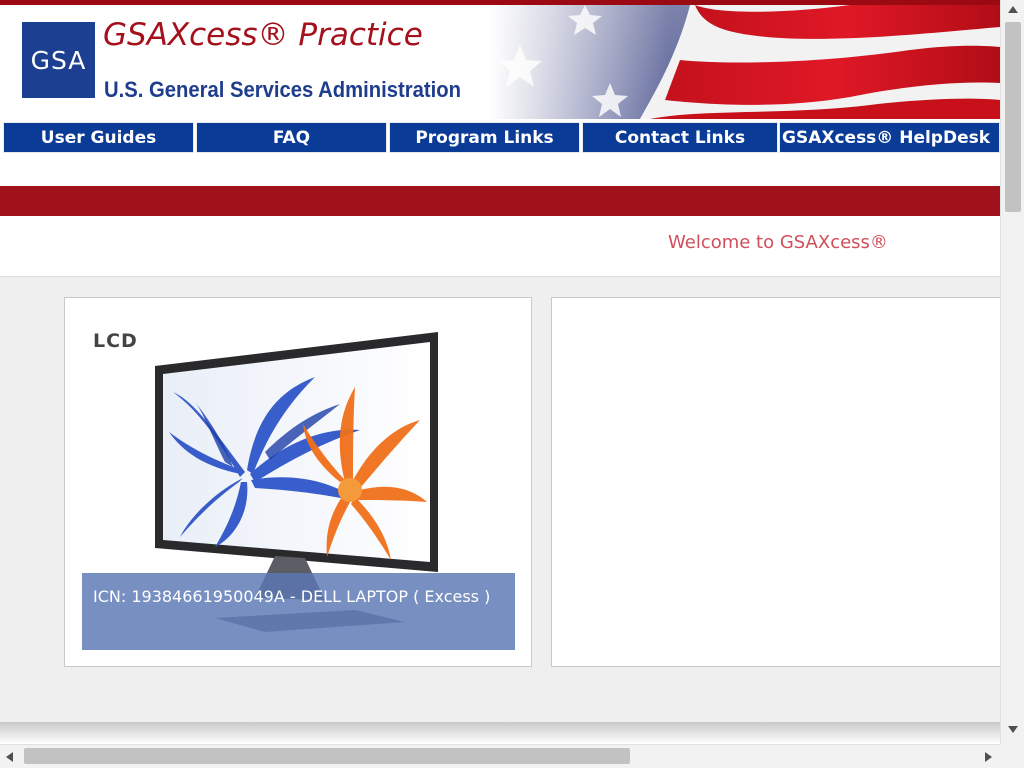 This screenshot has width=1024, height=768. I want to click on gsa-logo: GSA, so click(58, 60).